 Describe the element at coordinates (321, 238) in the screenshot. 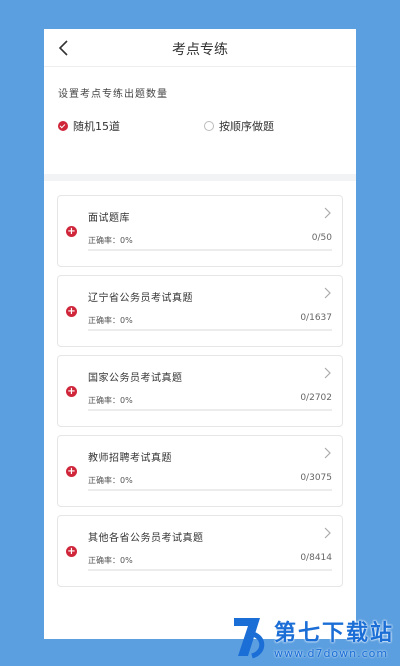

I see `progress-count: 0/50` at that location.